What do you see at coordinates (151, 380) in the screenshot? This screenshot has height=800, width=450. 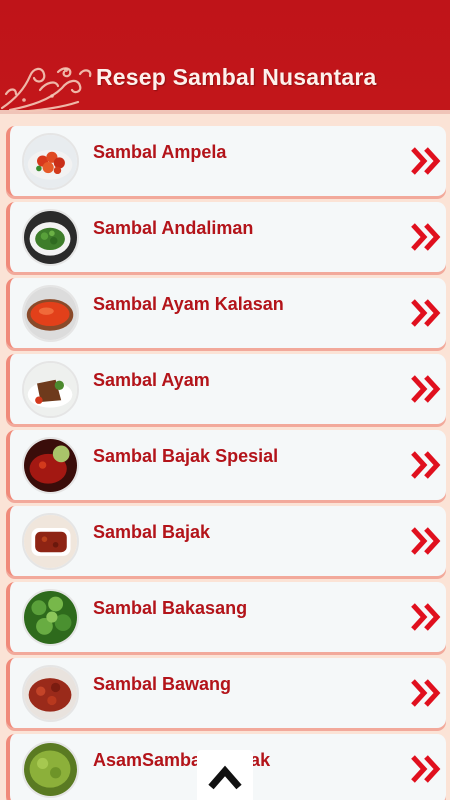 I see `recipe-label: Sambal Ayam` at bounding box center [151, 380].